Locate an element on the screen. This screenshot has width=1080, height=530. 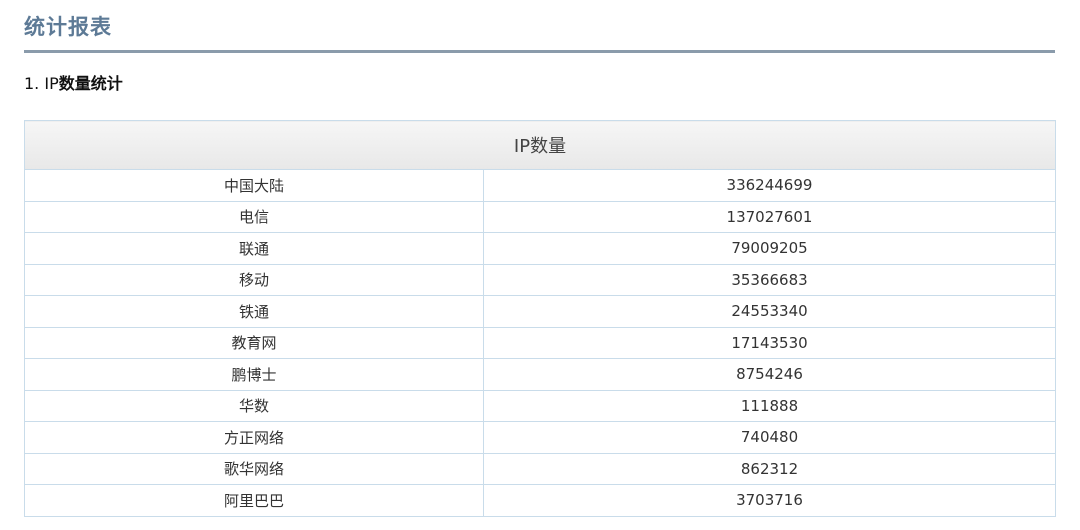
section-label: 数量统计 is located at coordinates (90, 83).